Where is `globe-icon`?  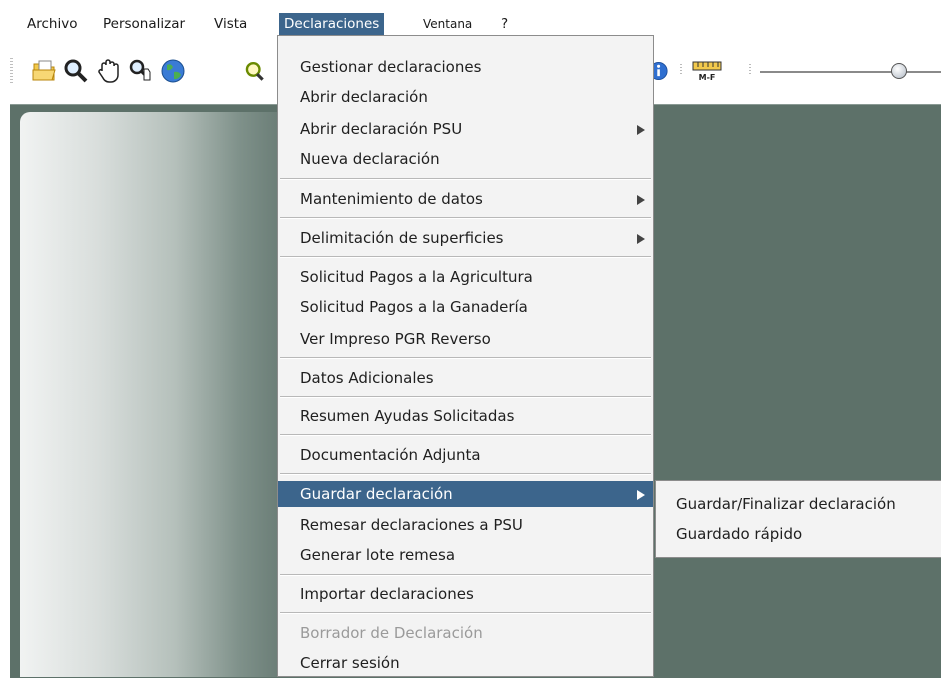
globe-icon is located at coordinates (173, 71).